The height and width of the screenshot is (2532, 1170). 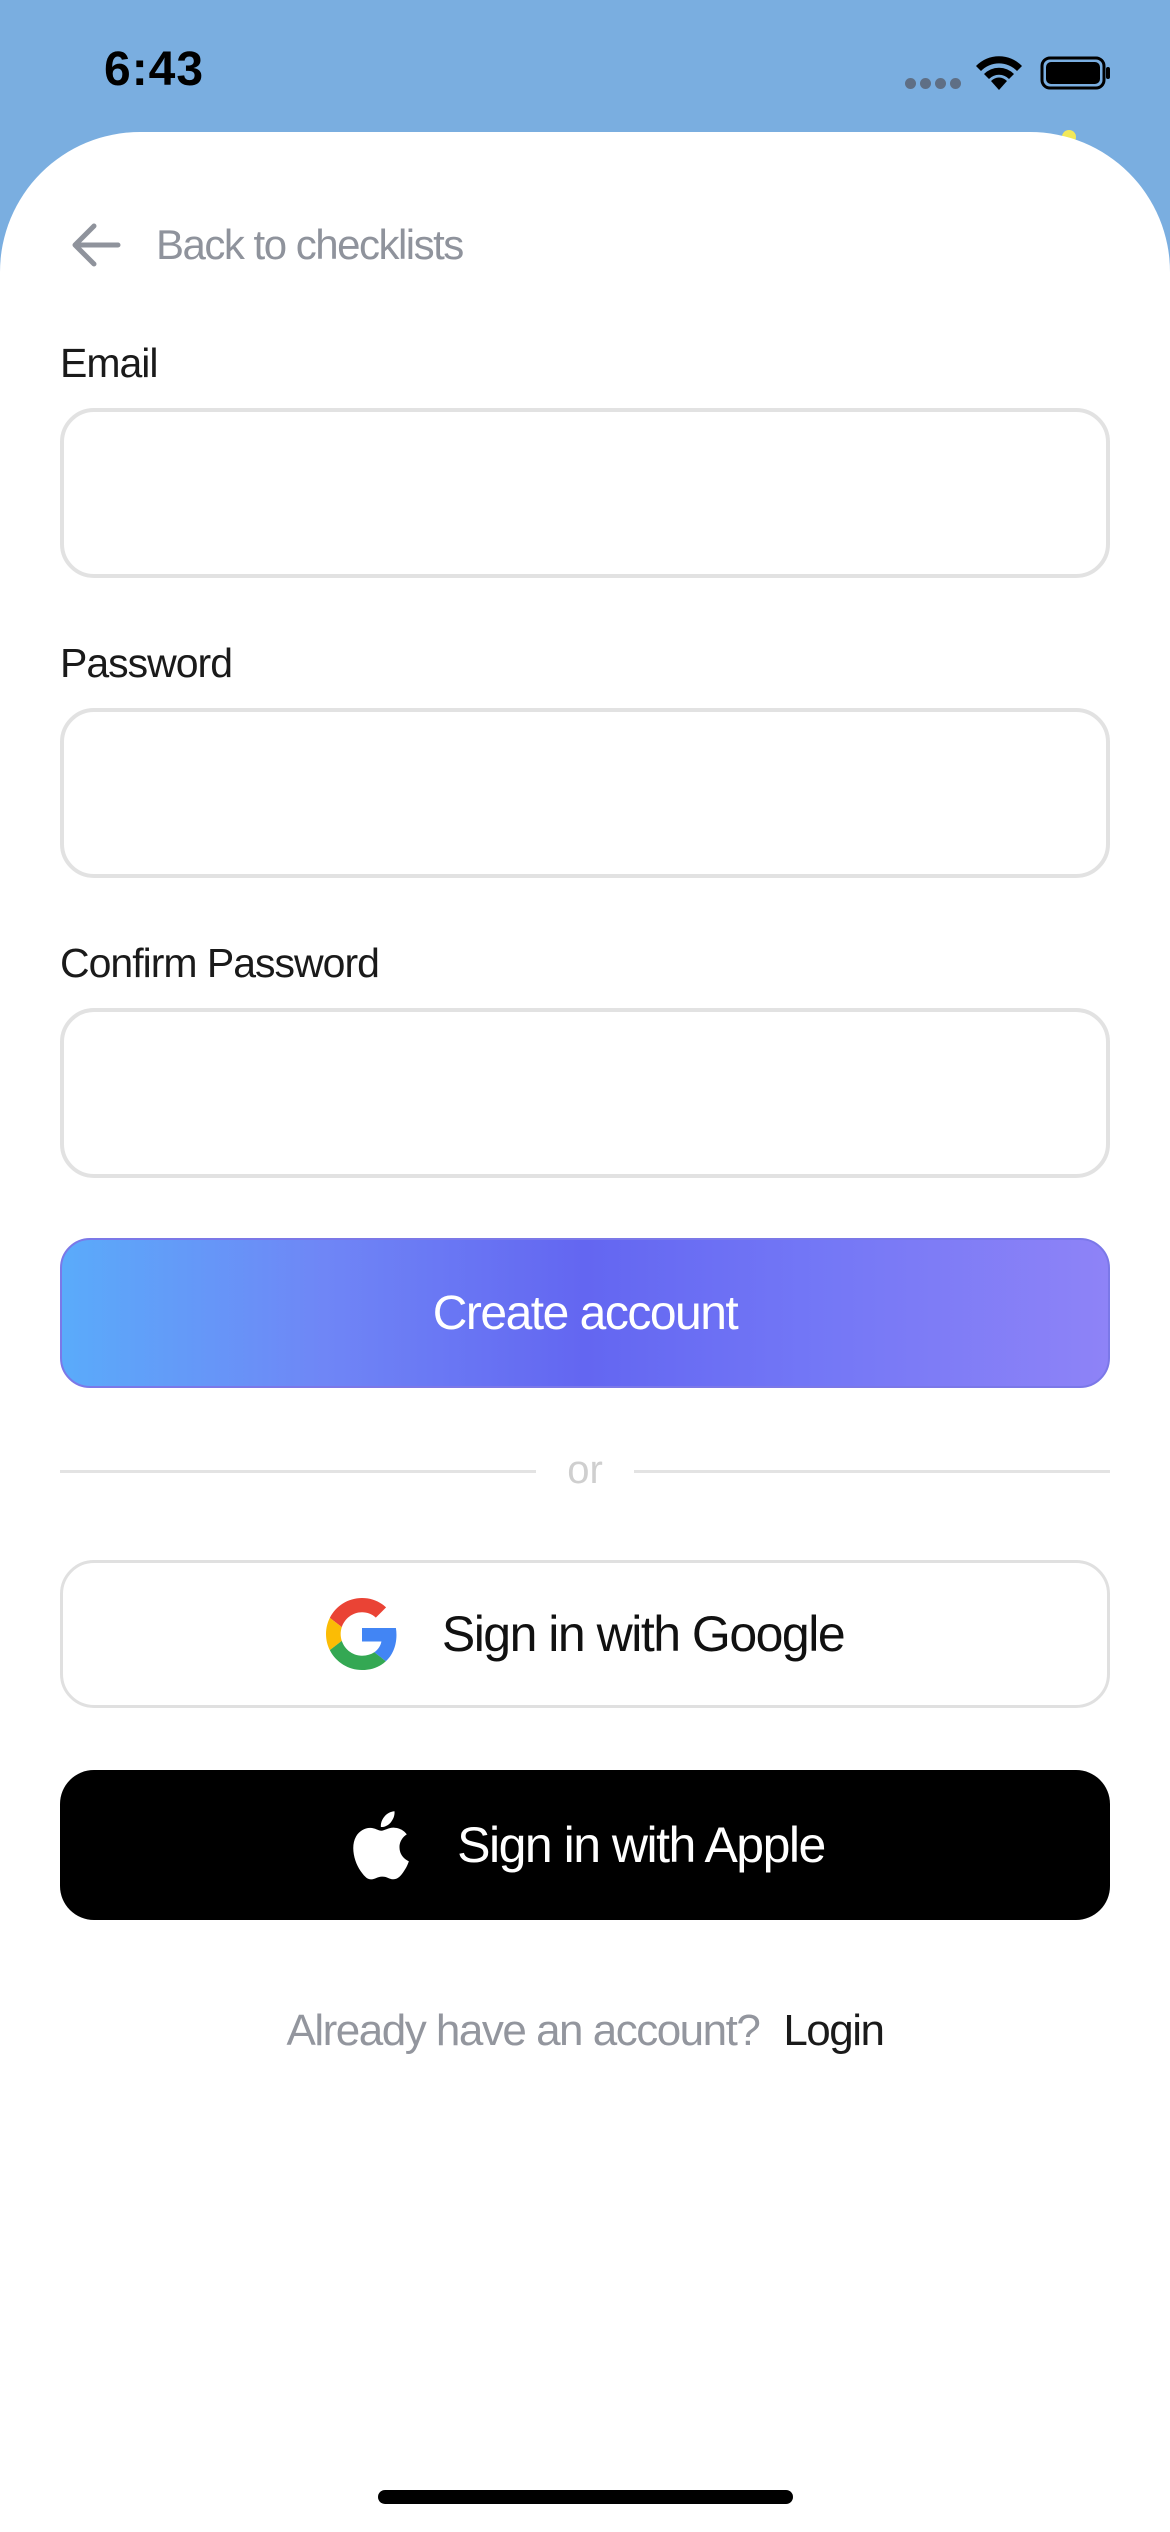 I want to click on confirm-password-field, so click(x=585, y=1093).